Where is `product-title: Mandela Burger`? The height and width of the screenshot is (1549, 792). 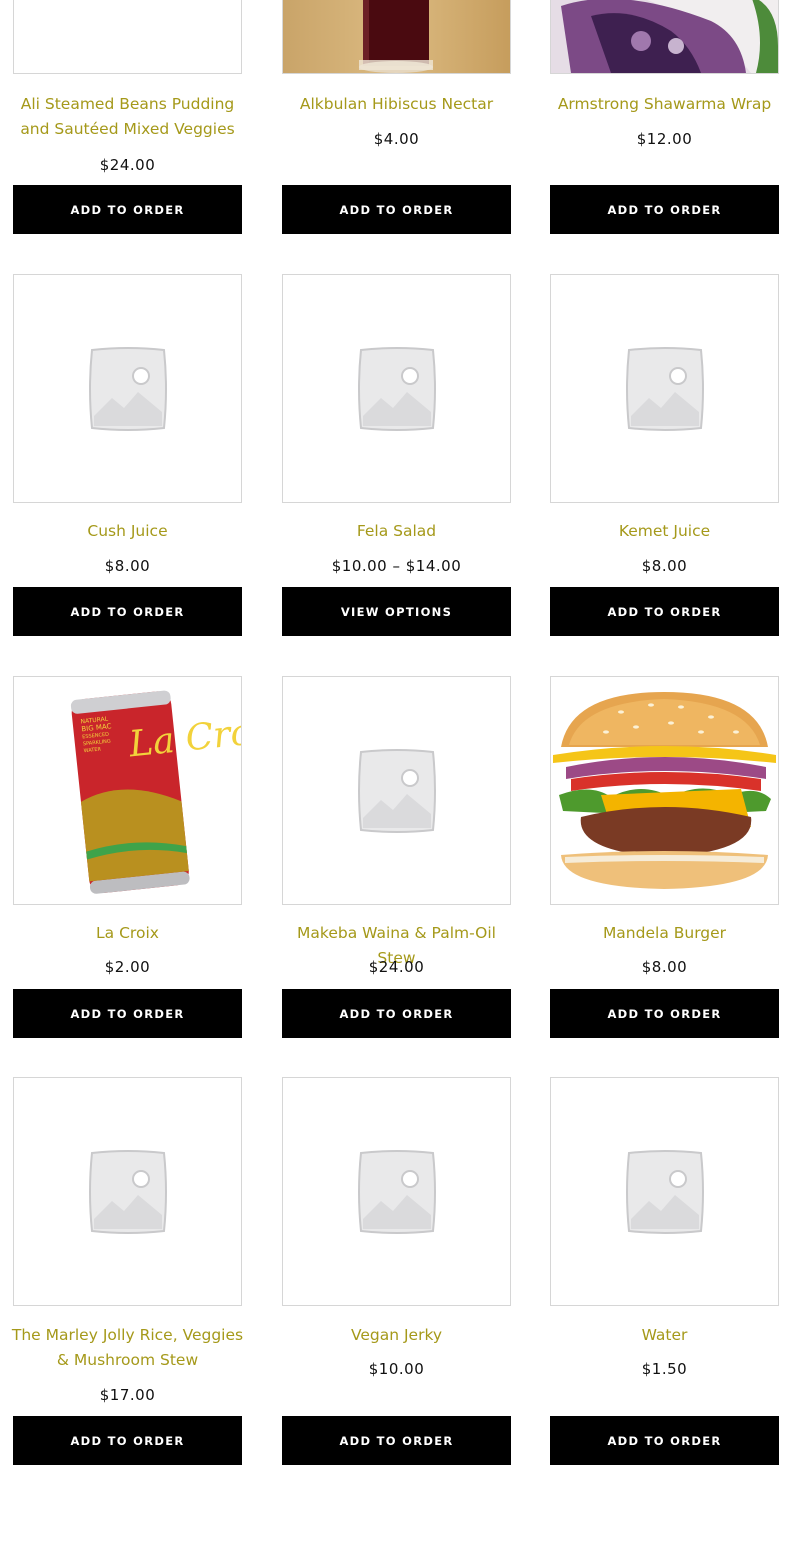
product-title: Mandela Burger is located at coordinates (664, 933).